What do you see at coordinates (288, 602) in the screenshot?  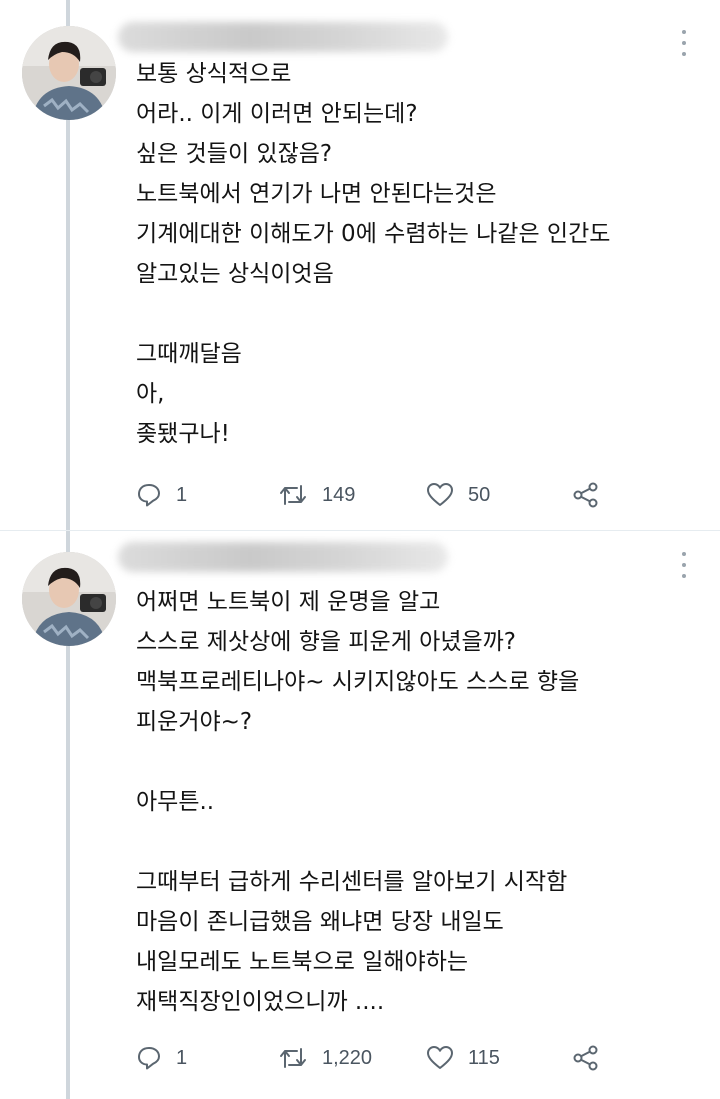 I see `tweet-line: 어쩌면 노트북이 제 운명을 알고` at bounding box center [288, 602].